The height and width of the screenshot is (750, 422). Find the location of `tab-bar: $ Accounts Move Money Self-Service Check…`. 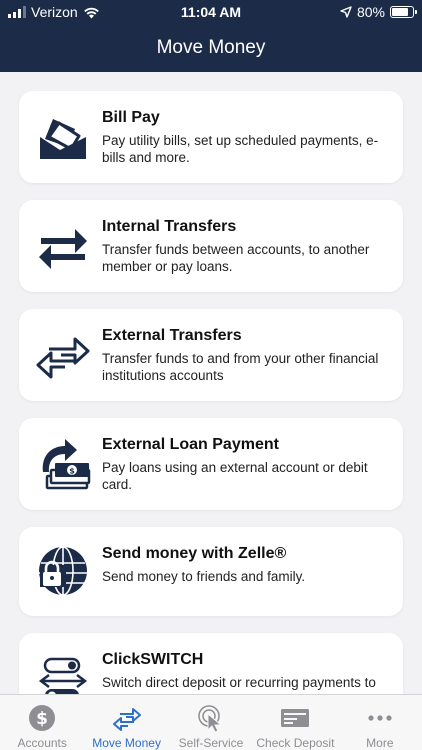

tab-bar: $ Accounts Move Money Self-Service Check… is located at coordinates (211, 722).